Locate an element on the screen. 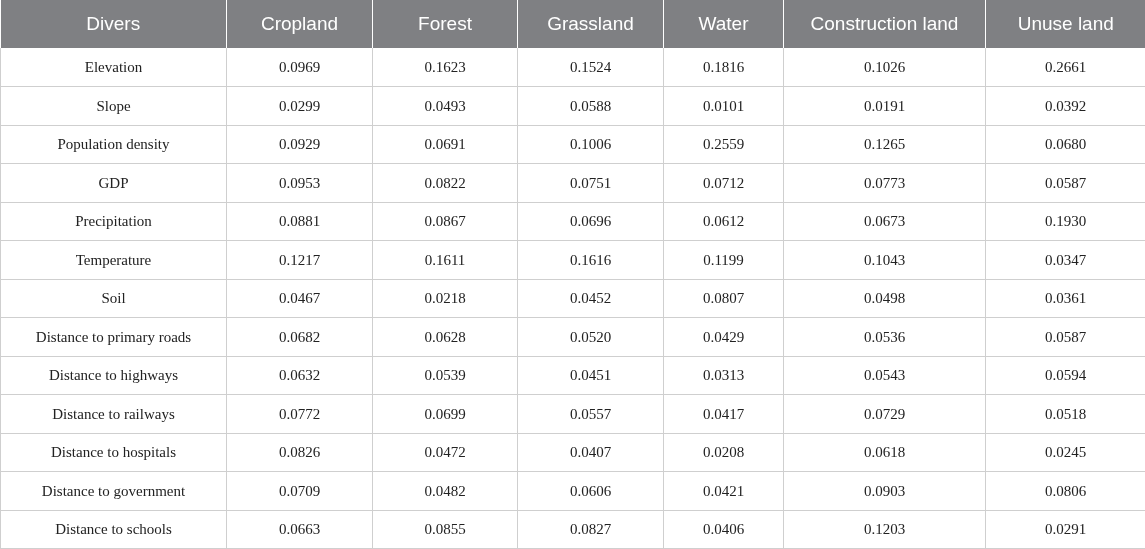 The height and width of the screenshot is (549, 1145). table-cell: 0.0557 is located at coordinates (590, 413).